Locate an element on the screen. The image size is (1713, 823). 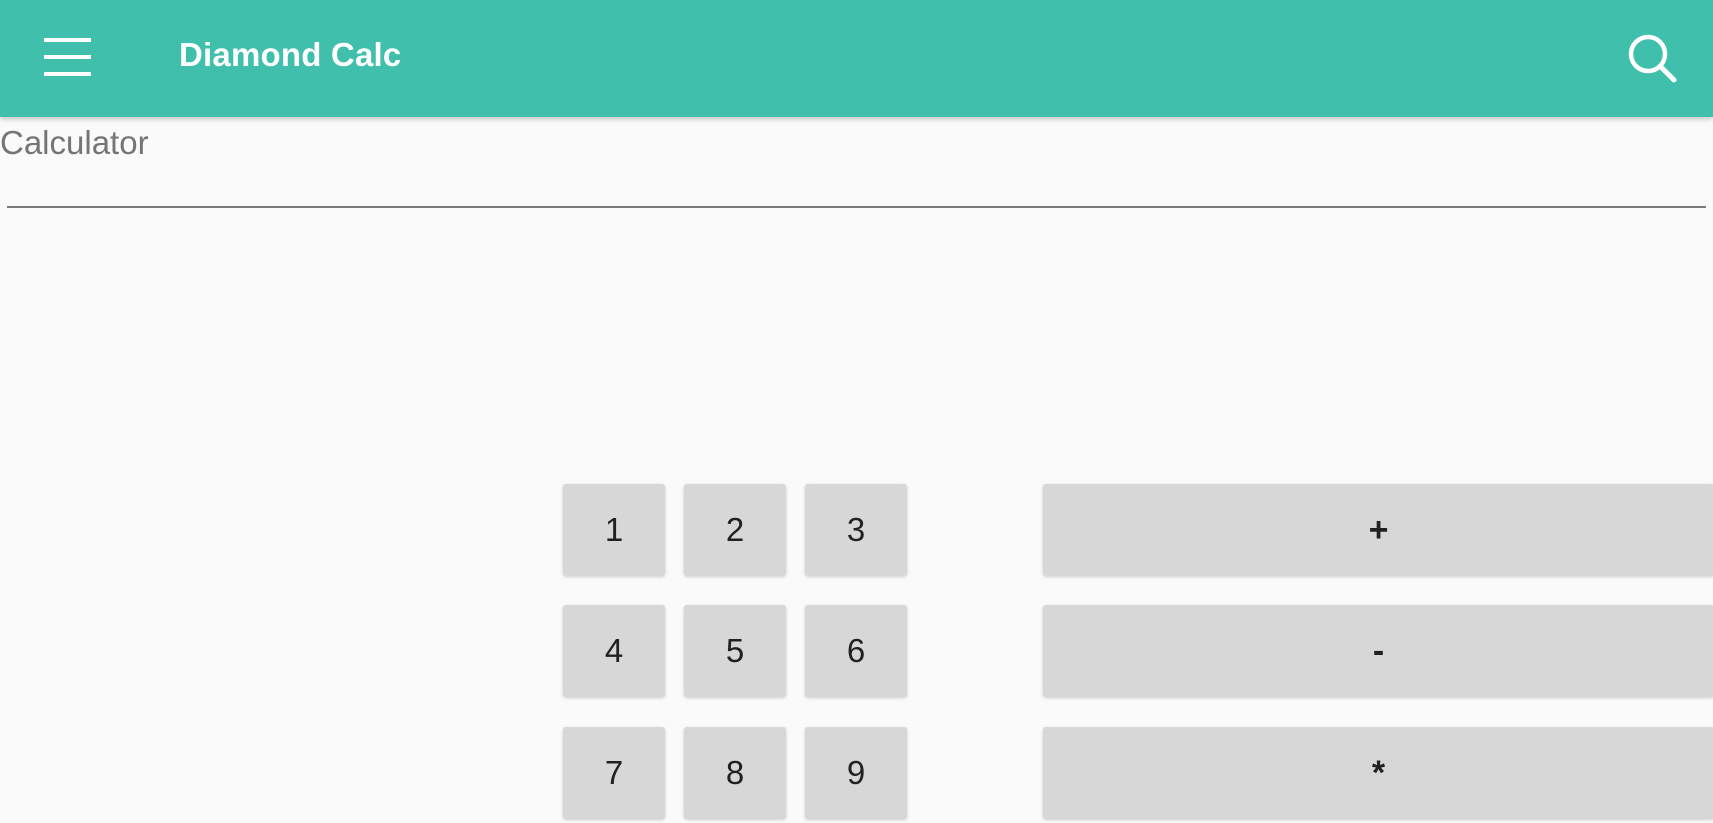
key-minus: - is located at coordinates (1378, 651).